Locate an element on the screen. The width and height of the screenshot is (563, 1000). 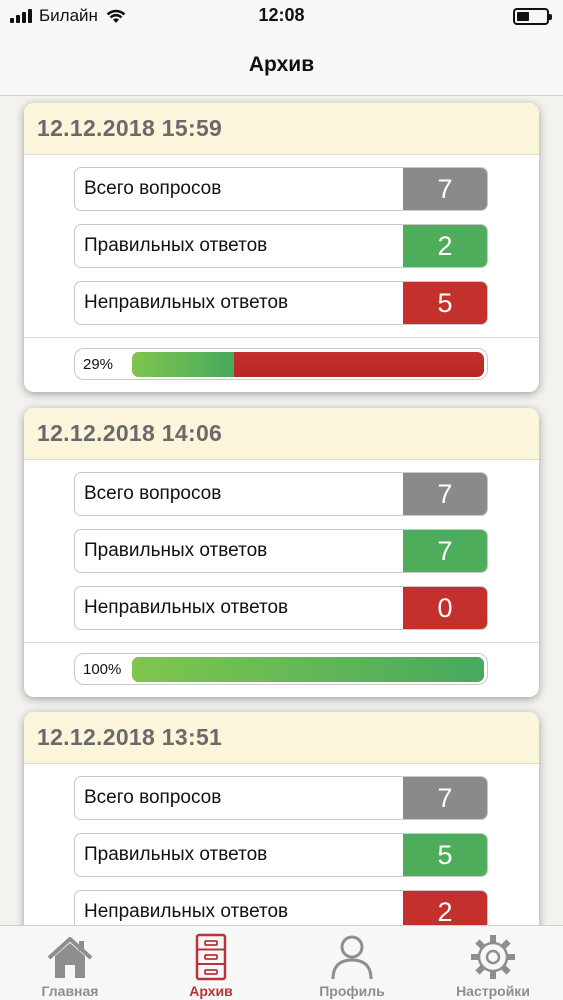
correct-answers-row: Правильных ответов 2 is located at coordinates (281, 246).